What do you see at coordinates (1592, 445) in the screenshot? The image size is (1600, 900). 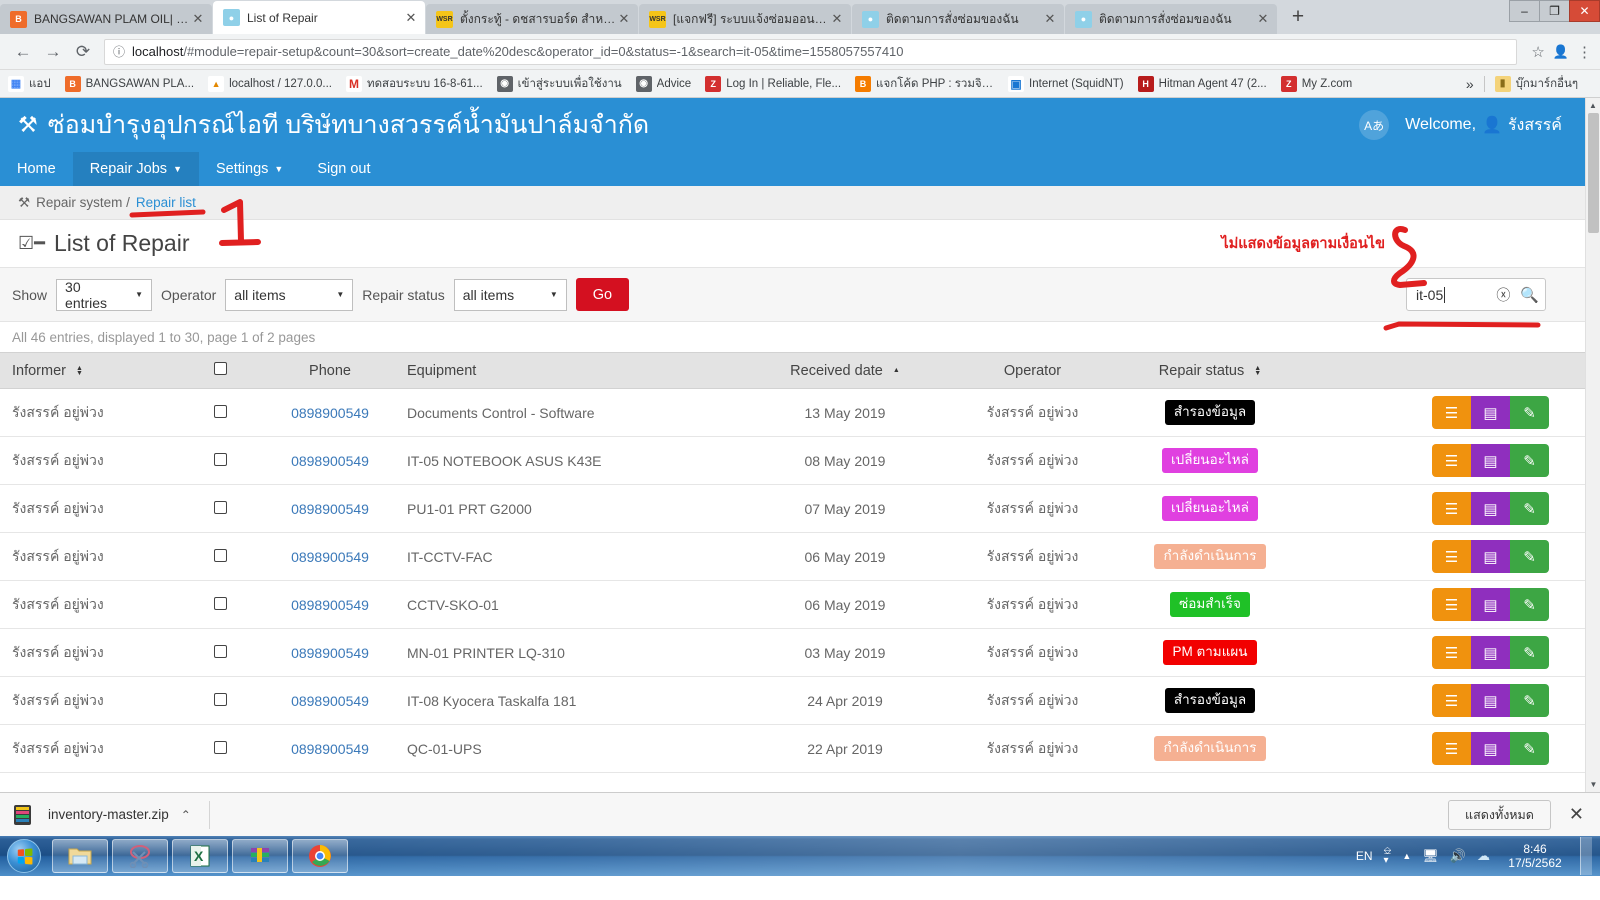 I see `page-scrollbar: ▲ ▼` at bounding box center [1592, 445].